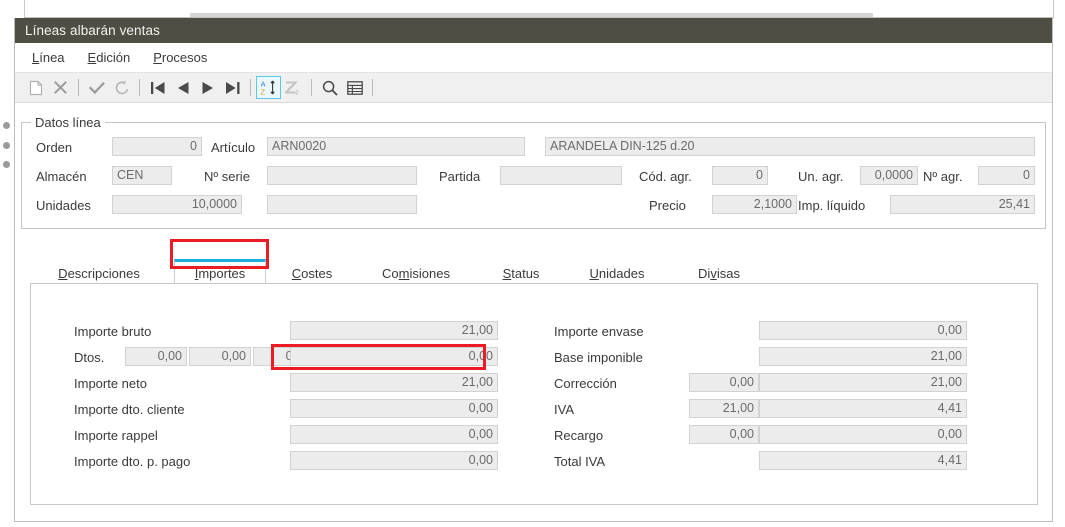 The height and width of the screenshot is (527, 1065). Describe the element at coordinates (92, 30) in the screenshot. I see `window-title: Líneas albarán ventas` at that location.